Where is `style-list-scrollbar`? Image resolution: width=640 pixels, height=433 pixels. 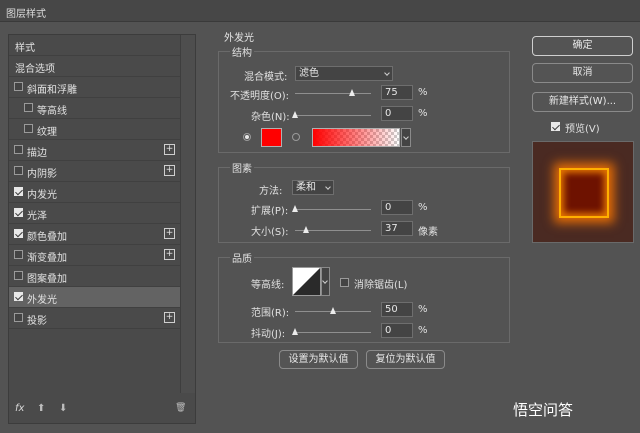
style-list-scrollbar is located at coordinates (187, 214).